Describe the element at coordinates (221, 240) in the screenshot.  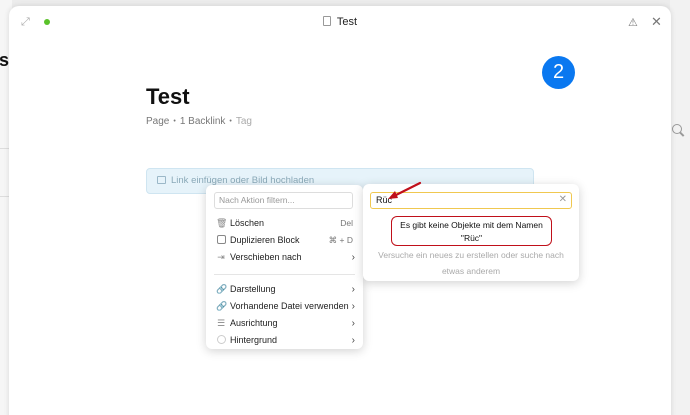
I see `duplicate-icon` at that location.